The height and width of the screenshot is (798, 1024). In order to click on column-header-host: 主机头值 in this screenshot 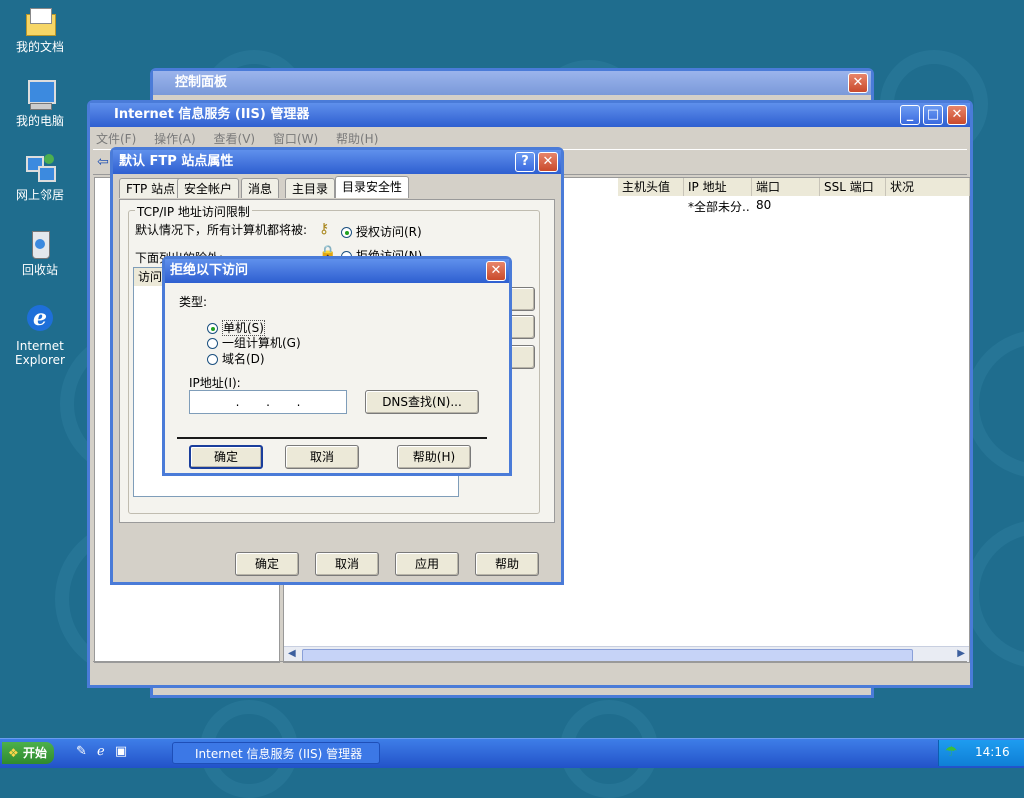, I will do `click(651, 187)`.